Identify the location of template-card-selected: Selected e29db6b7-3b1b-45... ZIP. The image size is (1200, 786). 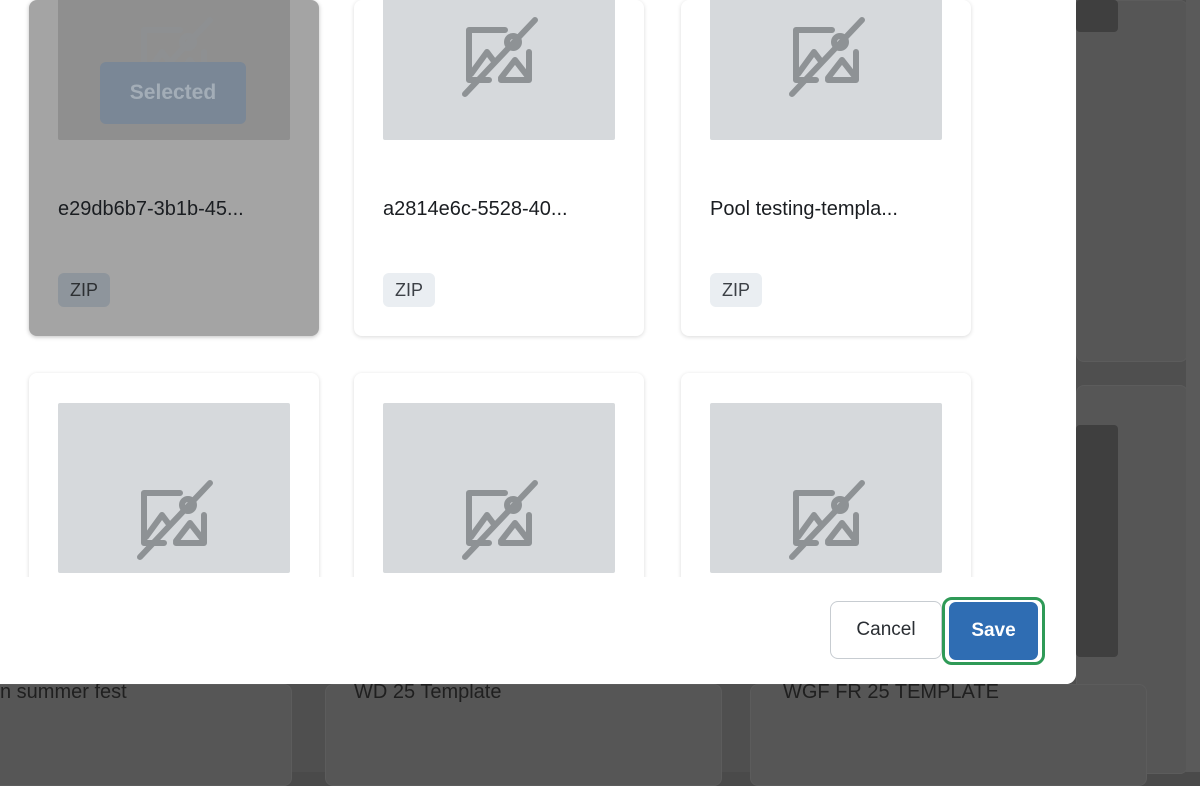
(174, 168).